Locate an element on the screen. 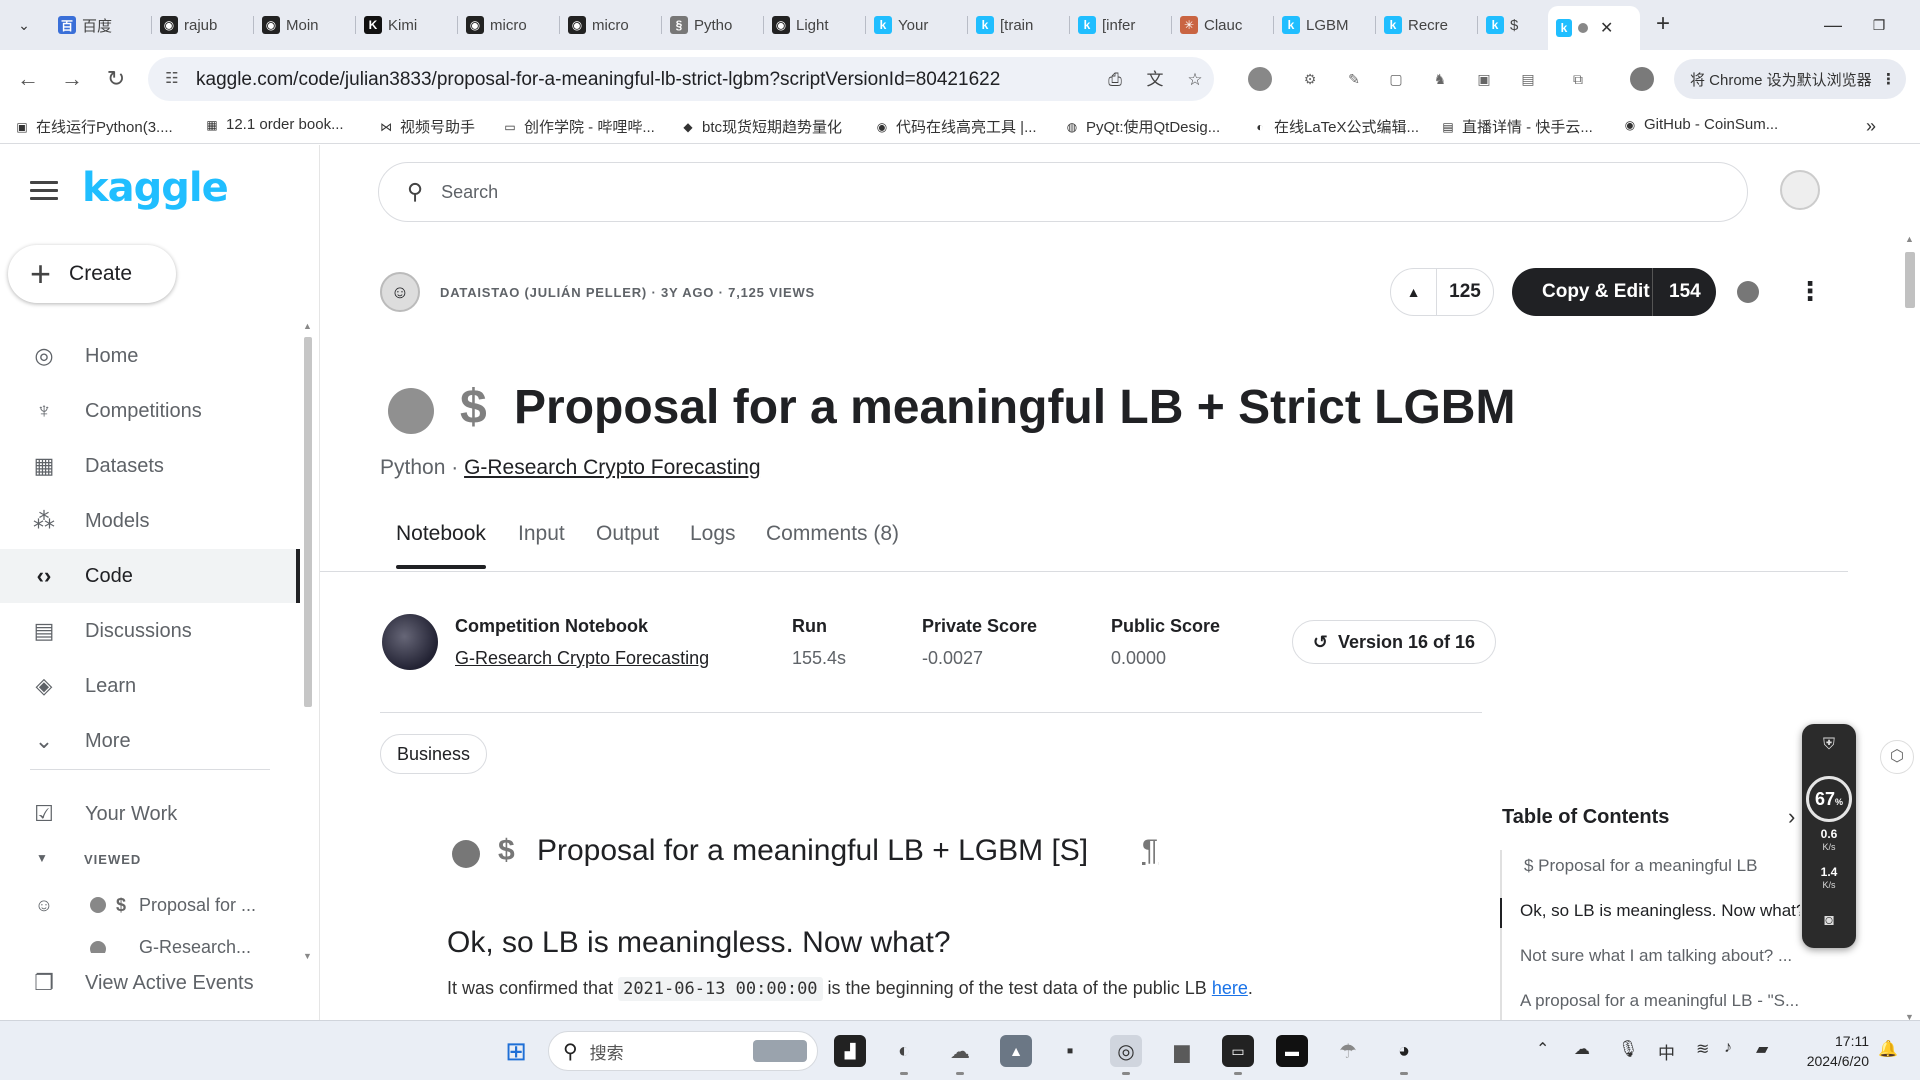  copy-and-edit-button: Copy & Edit 154 is located at coordinates (1614, 292).